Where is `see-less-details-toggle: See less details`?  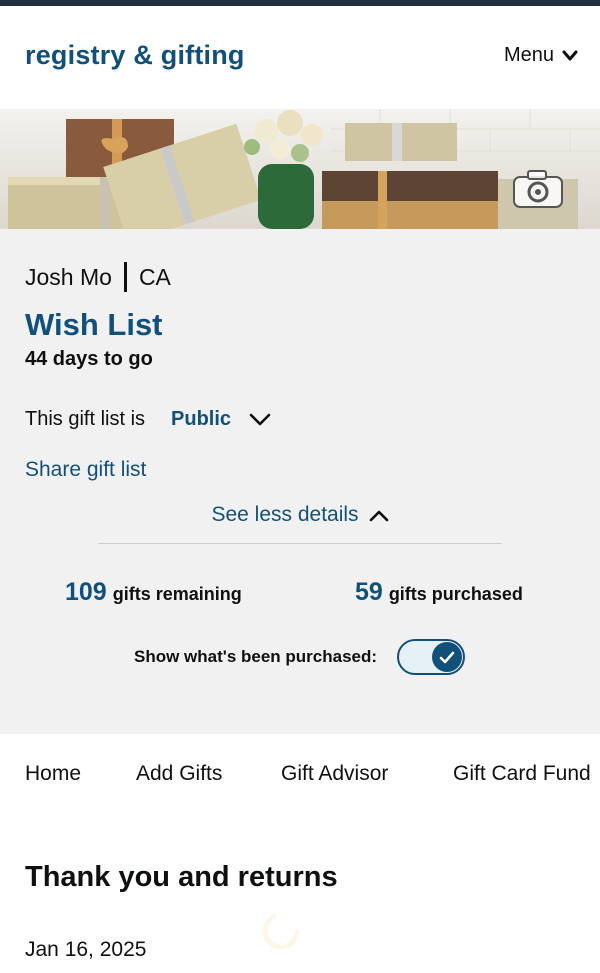
see-less-details-toggle: See less details is located at coordinates (300, 515).